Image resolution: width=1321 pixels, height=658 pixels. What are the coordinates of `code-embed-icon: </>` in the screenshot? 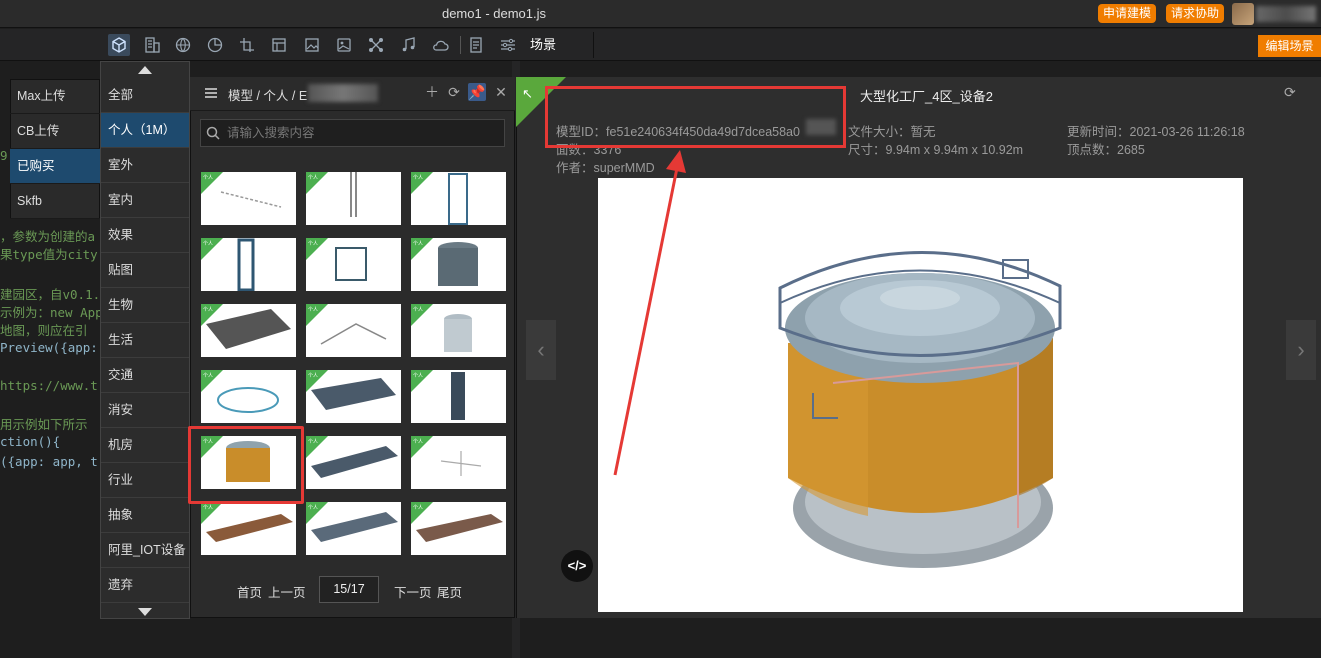 It's located at (577, 566).